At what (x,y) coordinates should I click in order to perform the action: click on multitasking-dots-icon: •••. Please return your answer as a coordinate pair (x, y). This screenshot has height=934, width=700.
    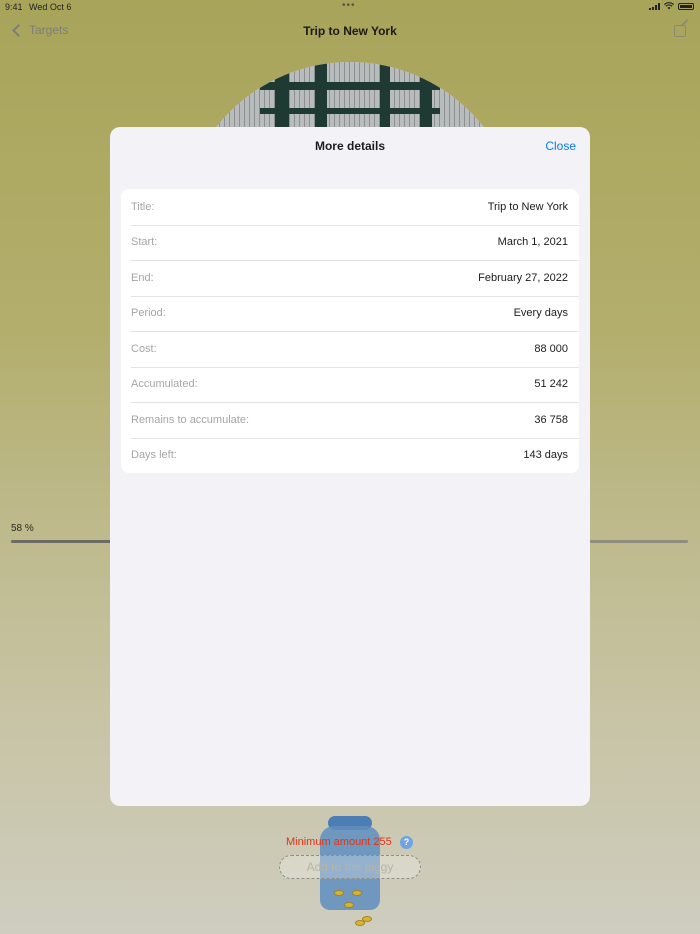
    Looking at the image, I should click on (349, 5).